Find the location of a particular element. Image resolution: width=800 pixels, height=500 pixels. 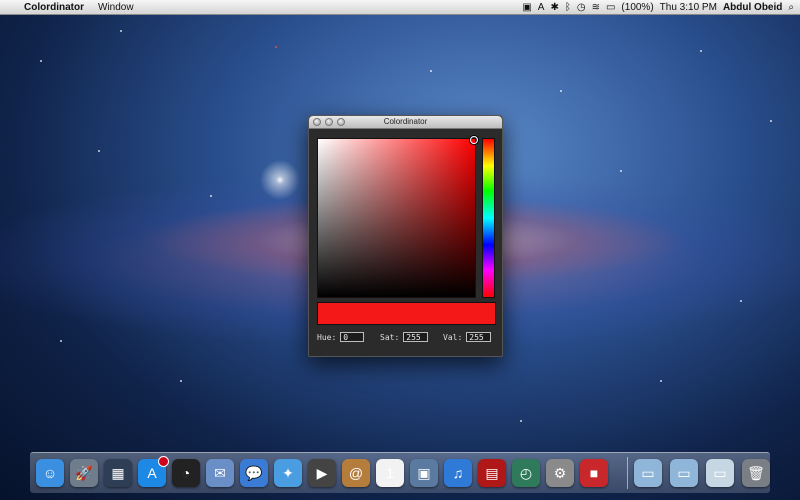

hue-label: Hue: is located at coordinates (327, 337).